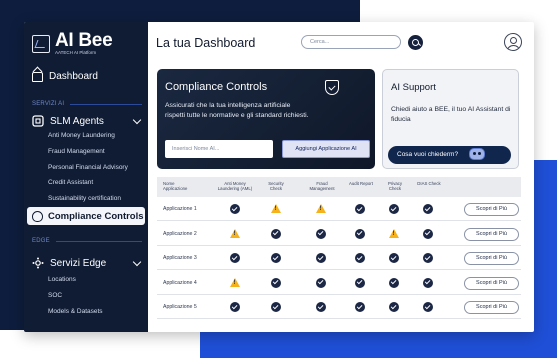 The width and height of the screenshot is (557, 358). I want to click on section-label: EDGE, so click(41, 241).